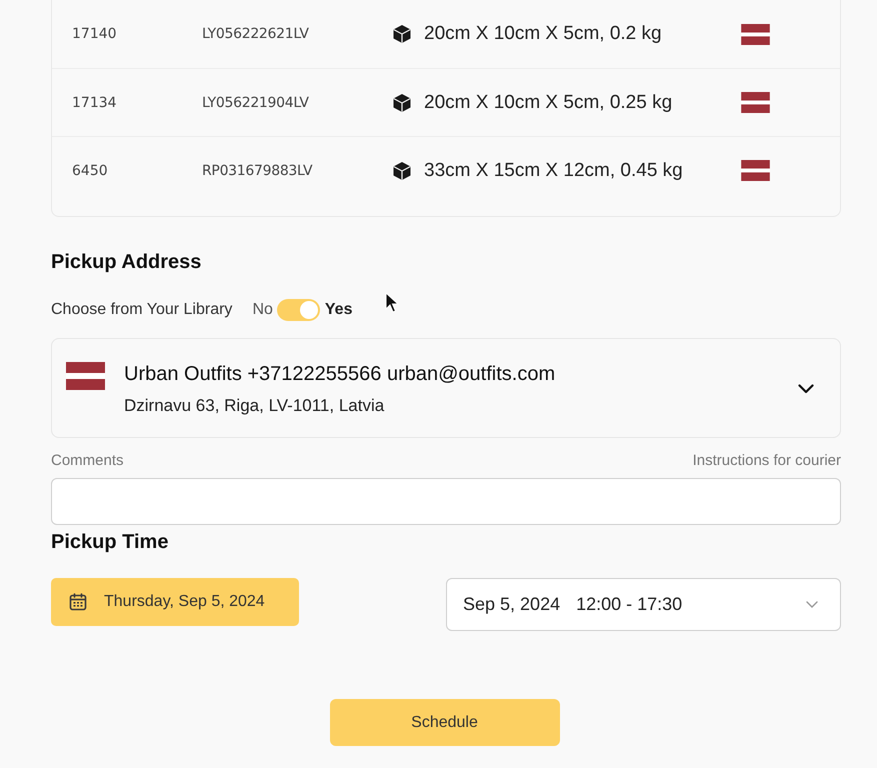  Describe the element at coordinates (766, 461) in the screenshot. I see `comments-hint: Instructions for courier` at that location.